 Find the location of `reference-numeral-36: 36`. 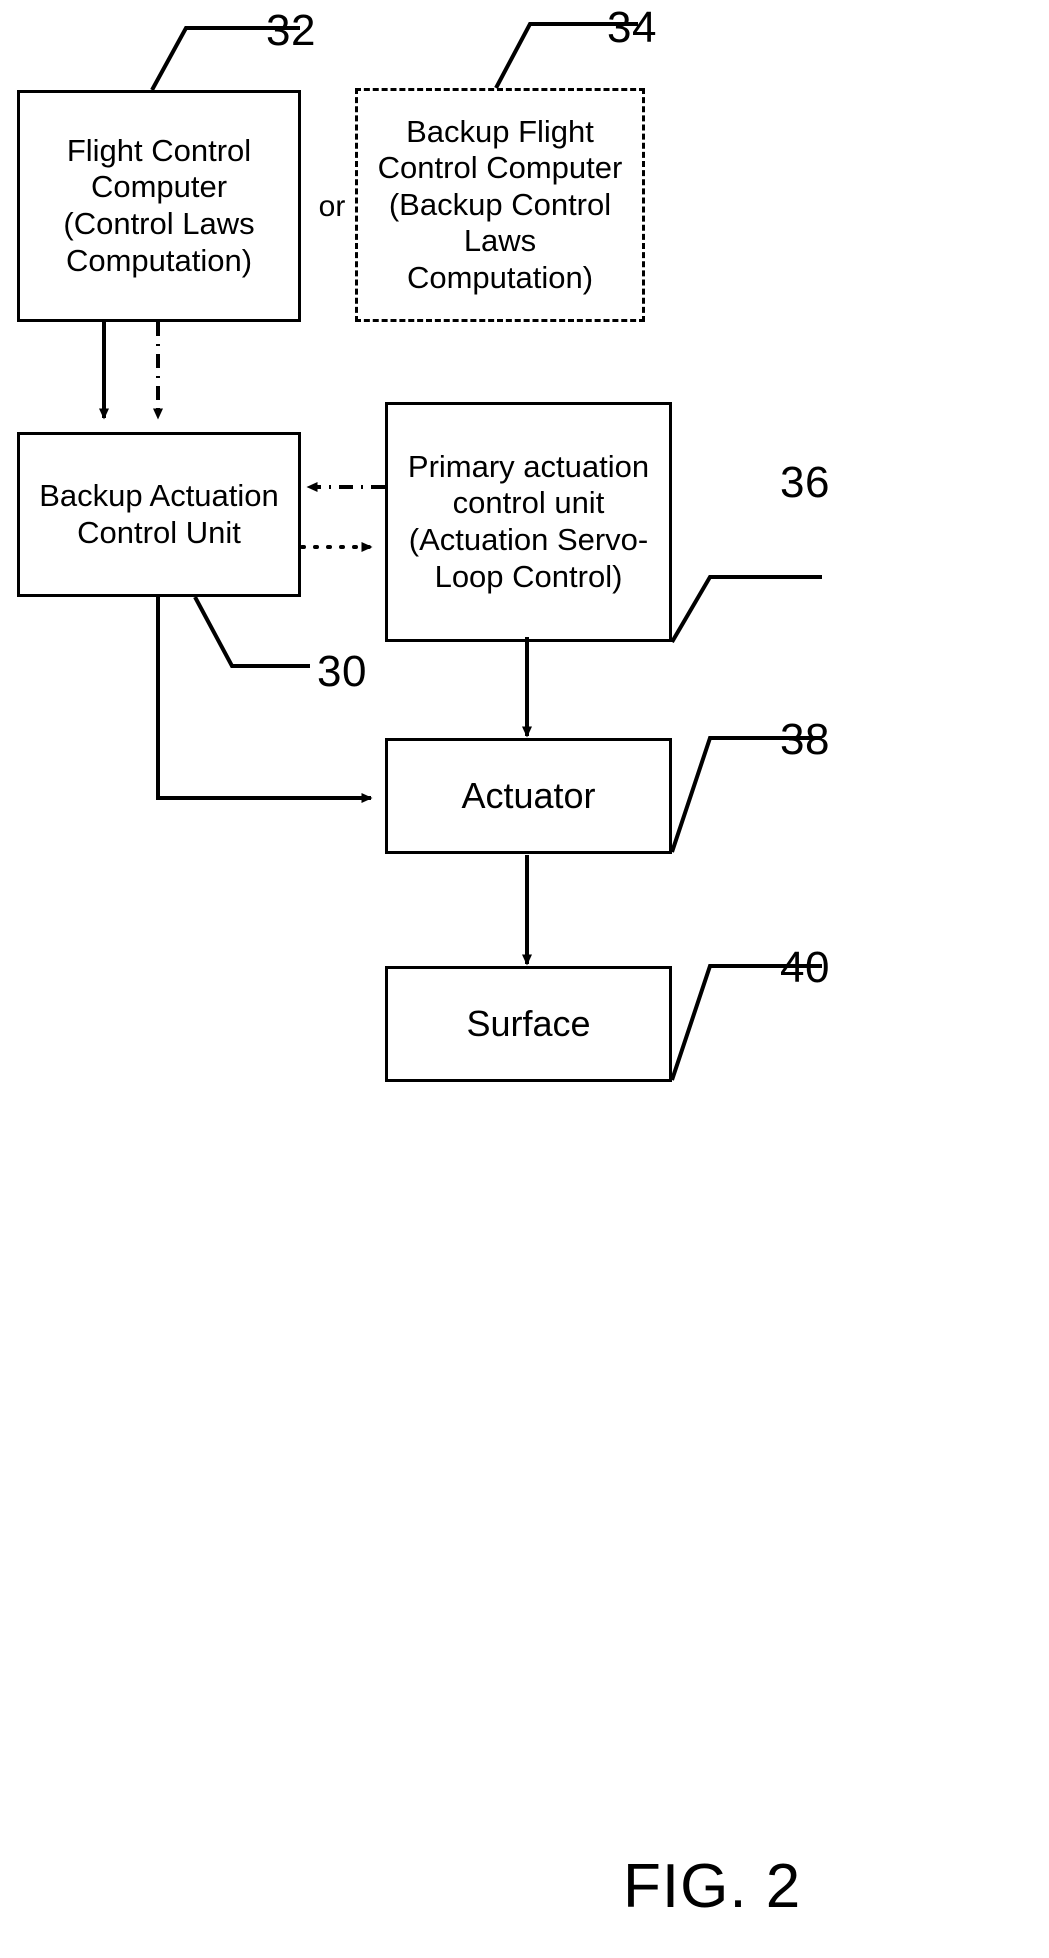

reference-numeral-36: 36 is located at coordinates (805, 482).